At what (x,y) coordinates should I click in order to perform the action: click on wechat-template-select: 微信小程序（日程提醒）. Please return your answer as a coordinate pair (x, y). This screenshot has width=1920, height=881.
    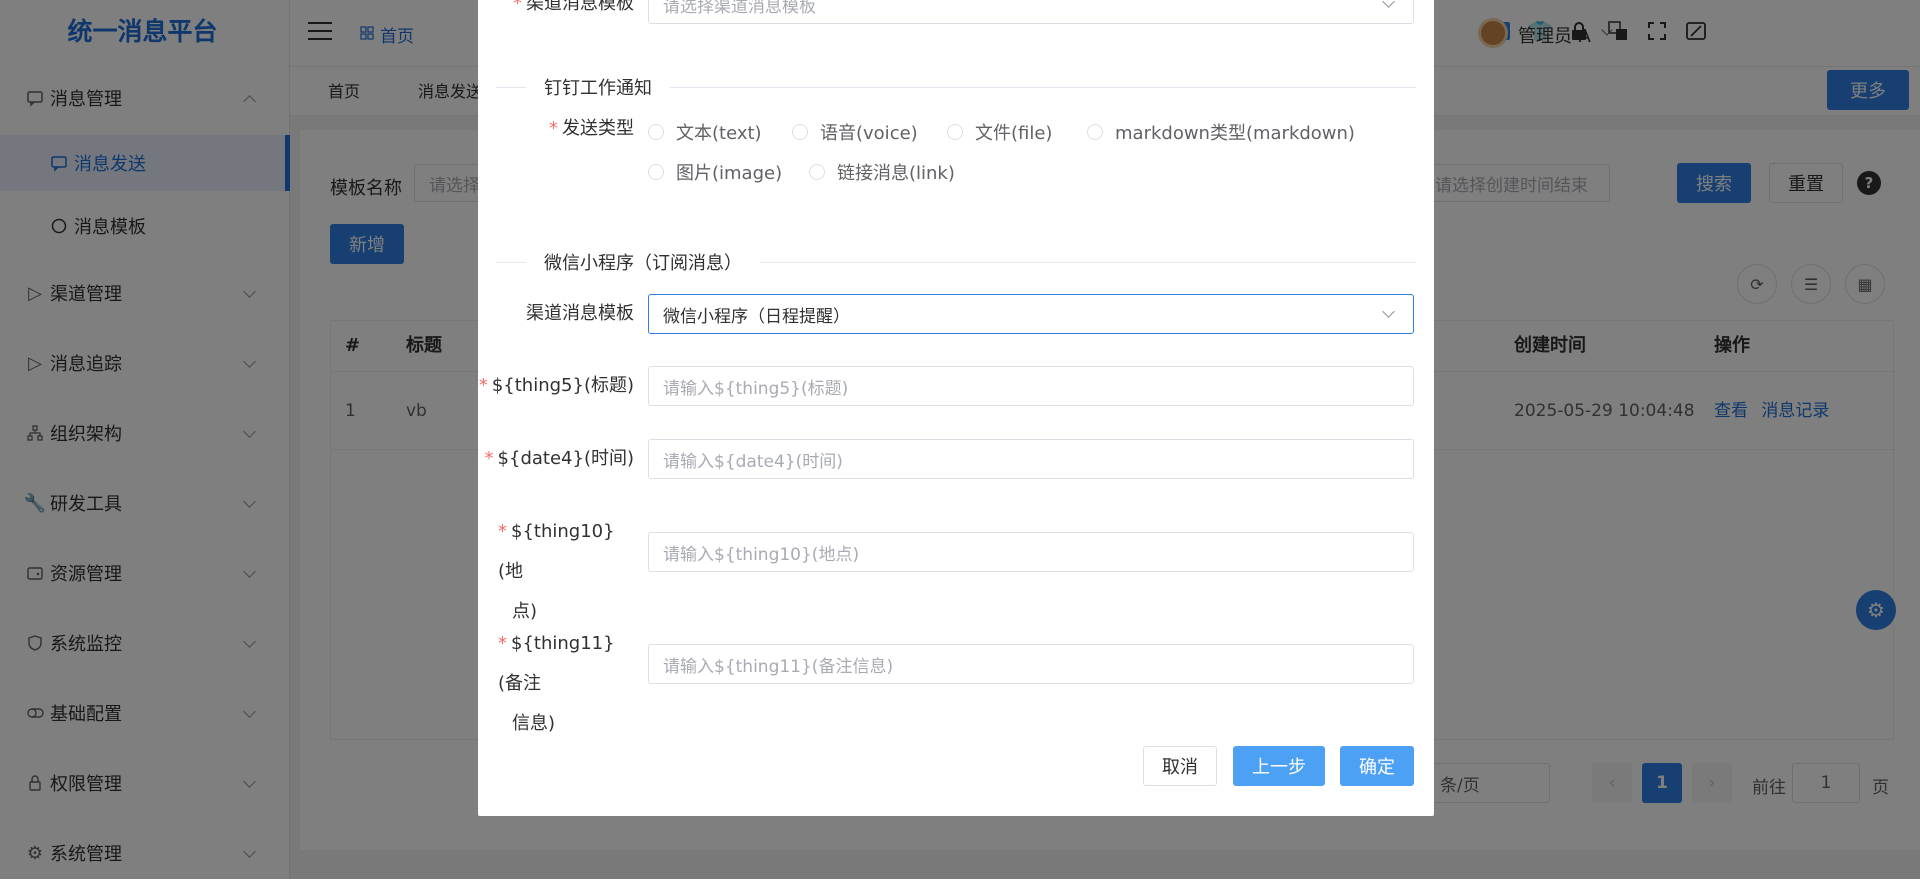
    Looking at the image, I should click on (1031, 314).